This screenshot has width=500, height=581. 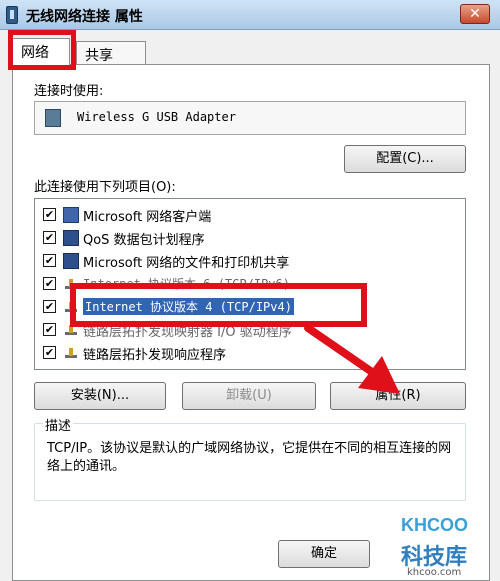 What do you see at coordinates (186, 263) in the screenshot?
I see `list-item-label: Microsoft 网络的文件和打印机共享` at bounding box center [186, 263].